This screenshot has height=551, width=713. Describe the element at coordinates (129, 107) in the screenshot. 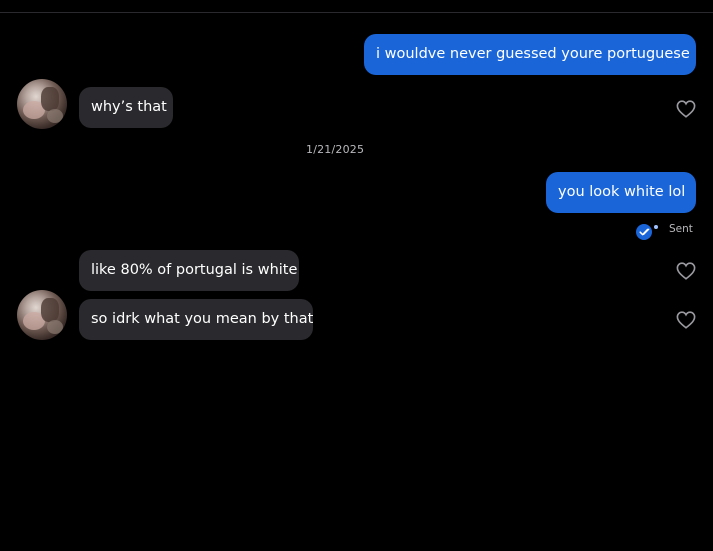

I see `message-text: why’s that` at that location.